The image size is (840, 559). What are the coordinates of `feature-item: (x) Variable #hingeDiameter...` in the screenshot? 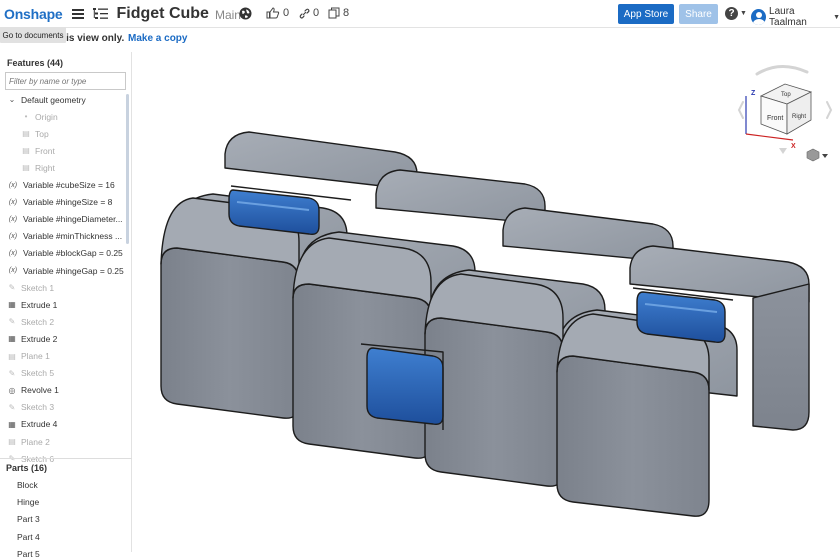 It's located at (67, 219).